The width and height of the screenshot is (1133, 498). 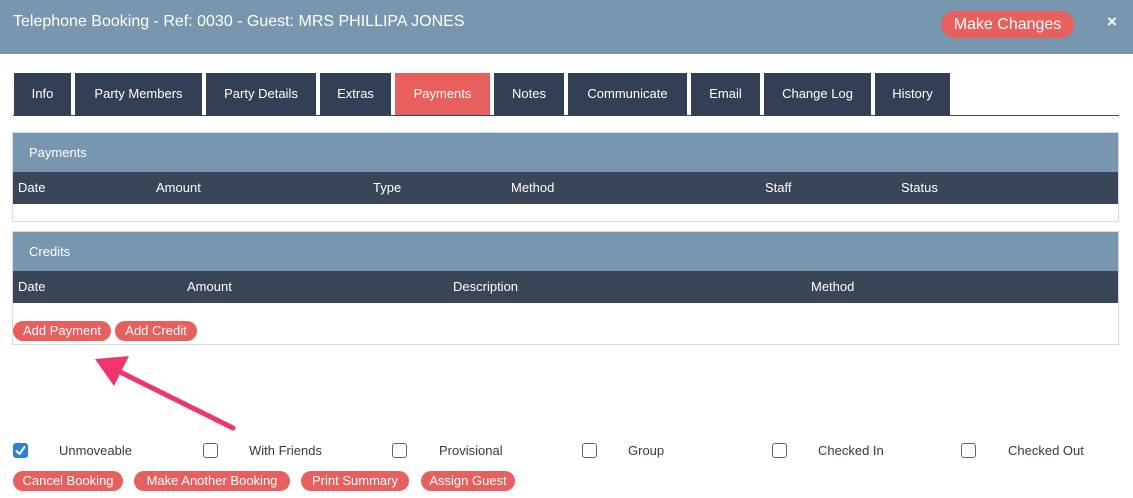 I want to click on add-credit-button: Add Credit, so click(x=156, y=331).